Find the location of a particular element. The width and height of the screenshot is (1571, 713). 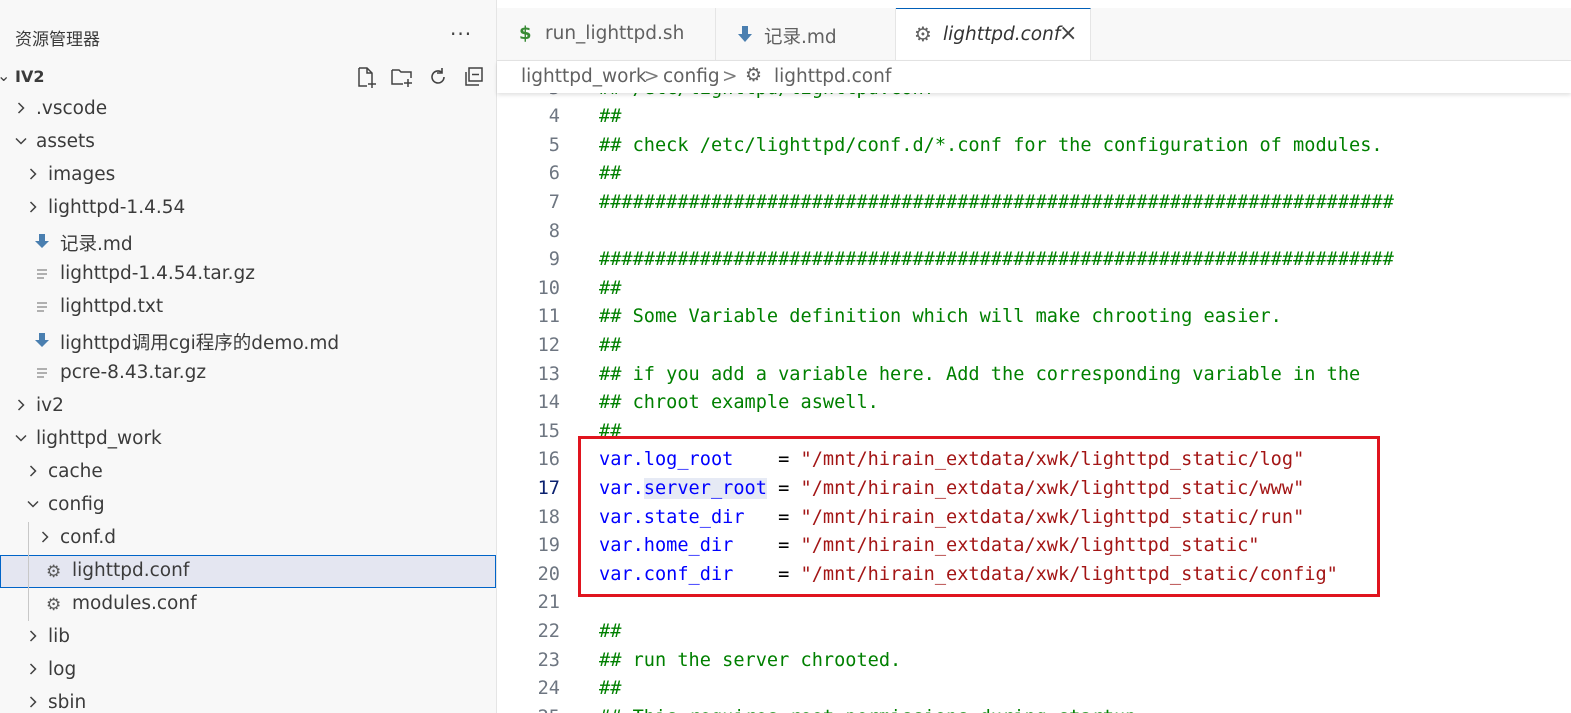

var-name: log_root is located at coordinates (688, 460).